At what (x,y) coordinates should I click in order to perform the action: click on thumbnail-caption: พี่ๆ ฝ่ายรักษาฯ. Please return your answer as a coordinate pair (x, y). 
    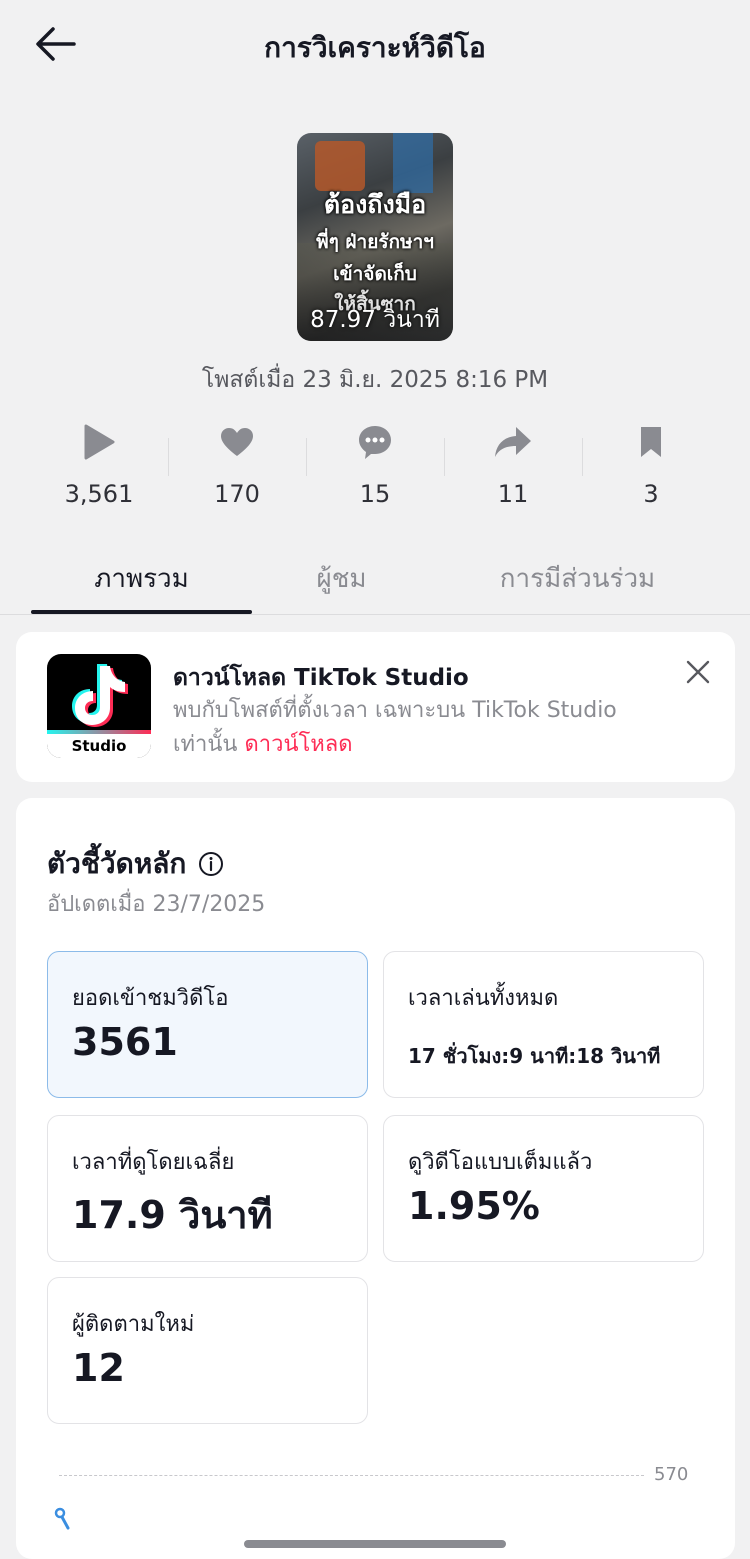
    Looking at the image, I should click on (375, 242).